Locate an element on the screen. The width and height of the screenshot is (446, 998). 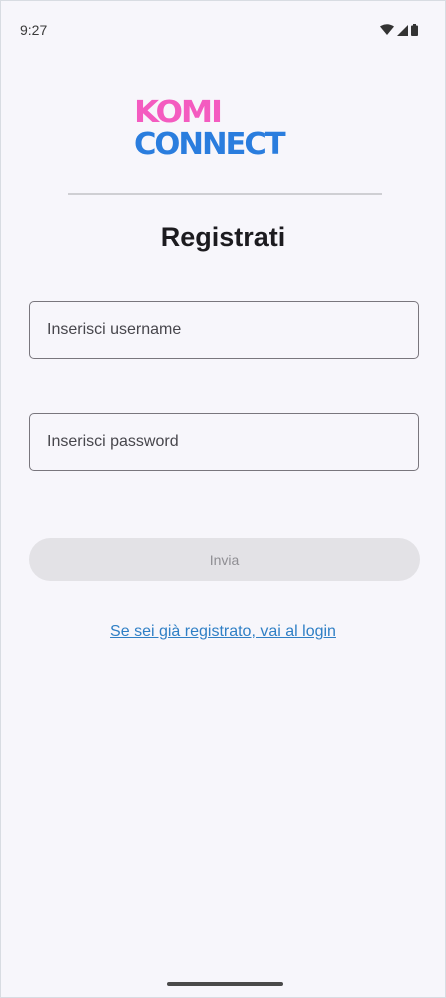
password-input is located at coordinates (224, 442).